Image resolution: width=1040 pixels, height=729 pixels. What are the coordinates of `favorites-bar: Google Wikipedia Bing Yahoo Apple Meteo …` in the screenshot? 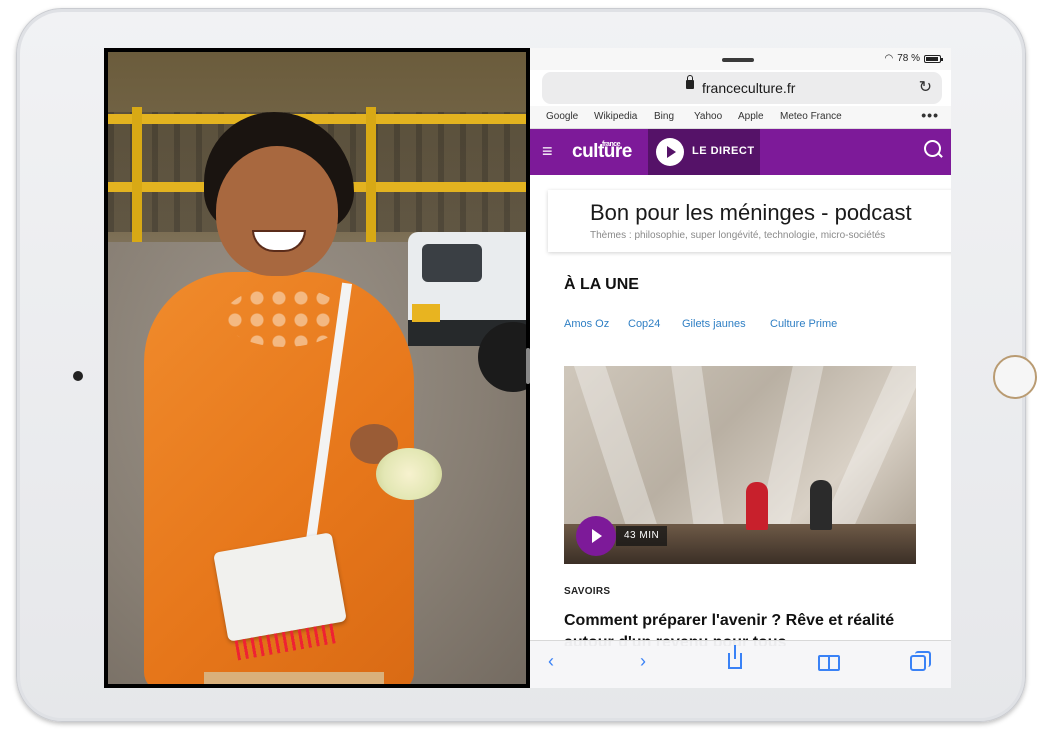 It's located at (740, 117).